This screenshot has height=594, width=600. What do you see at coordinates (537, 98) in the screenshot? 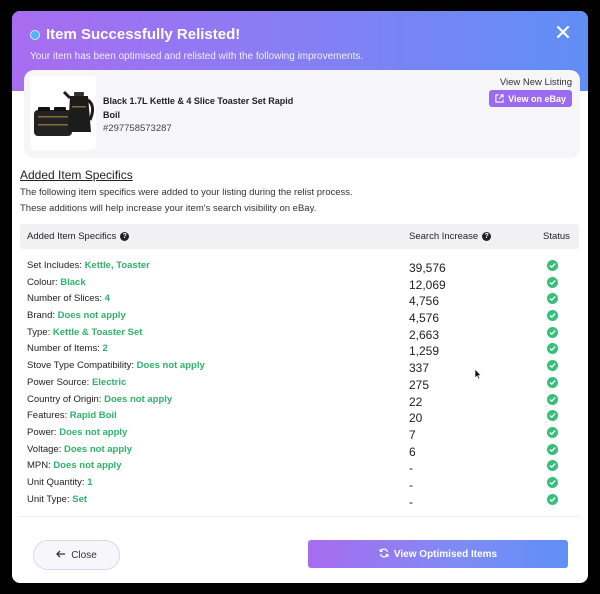
I see `view-on-ebay-label: View on eBay` at bounding box center [537, 98].